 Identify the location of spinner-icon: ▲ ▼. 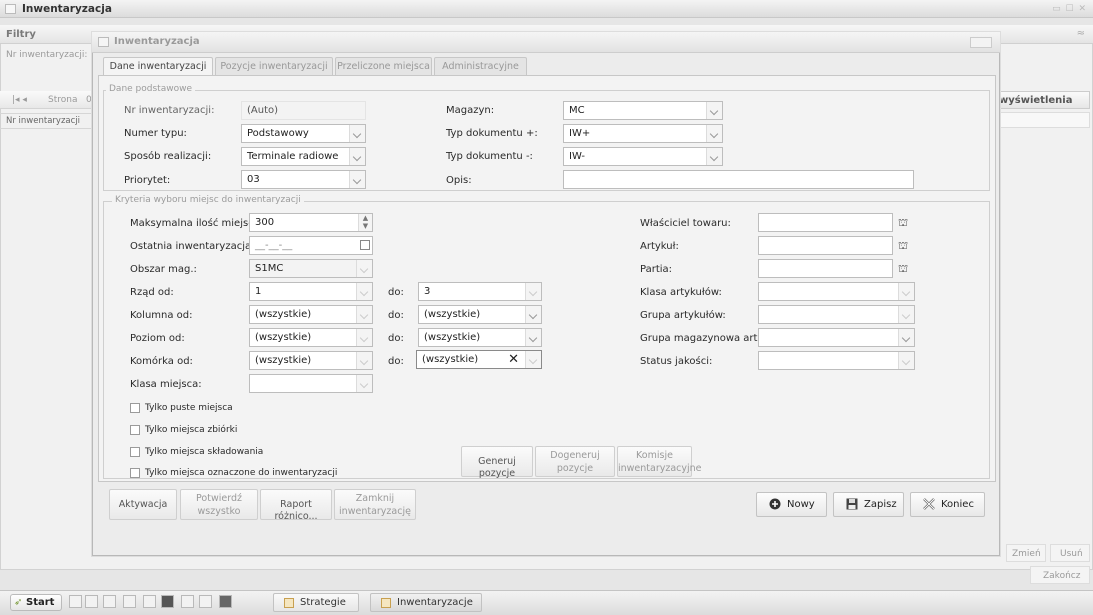
(365, 222).